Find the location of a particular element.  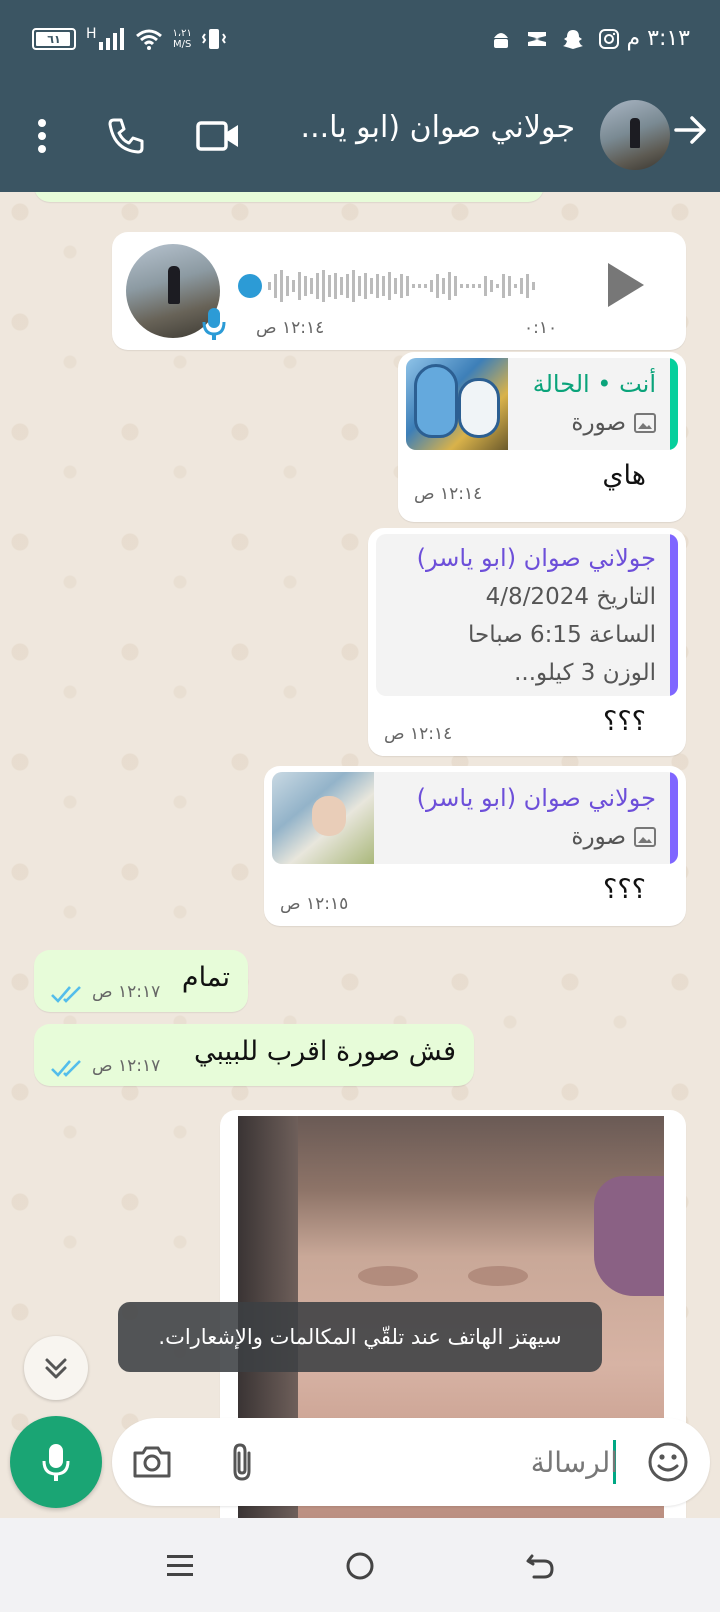

message-text: تمام is located at coordinates (205, 977).